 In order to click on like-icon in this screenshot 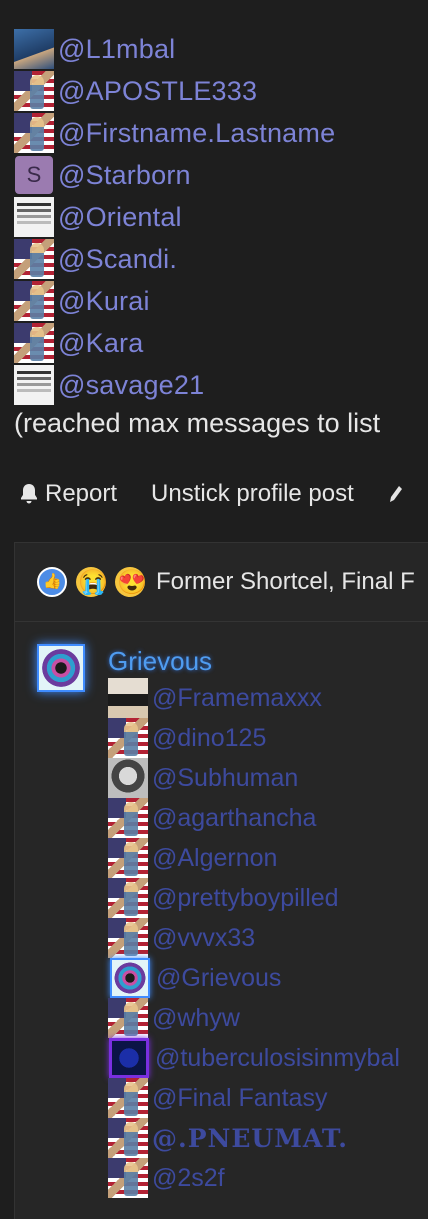, I will do `click(52, 582)`.